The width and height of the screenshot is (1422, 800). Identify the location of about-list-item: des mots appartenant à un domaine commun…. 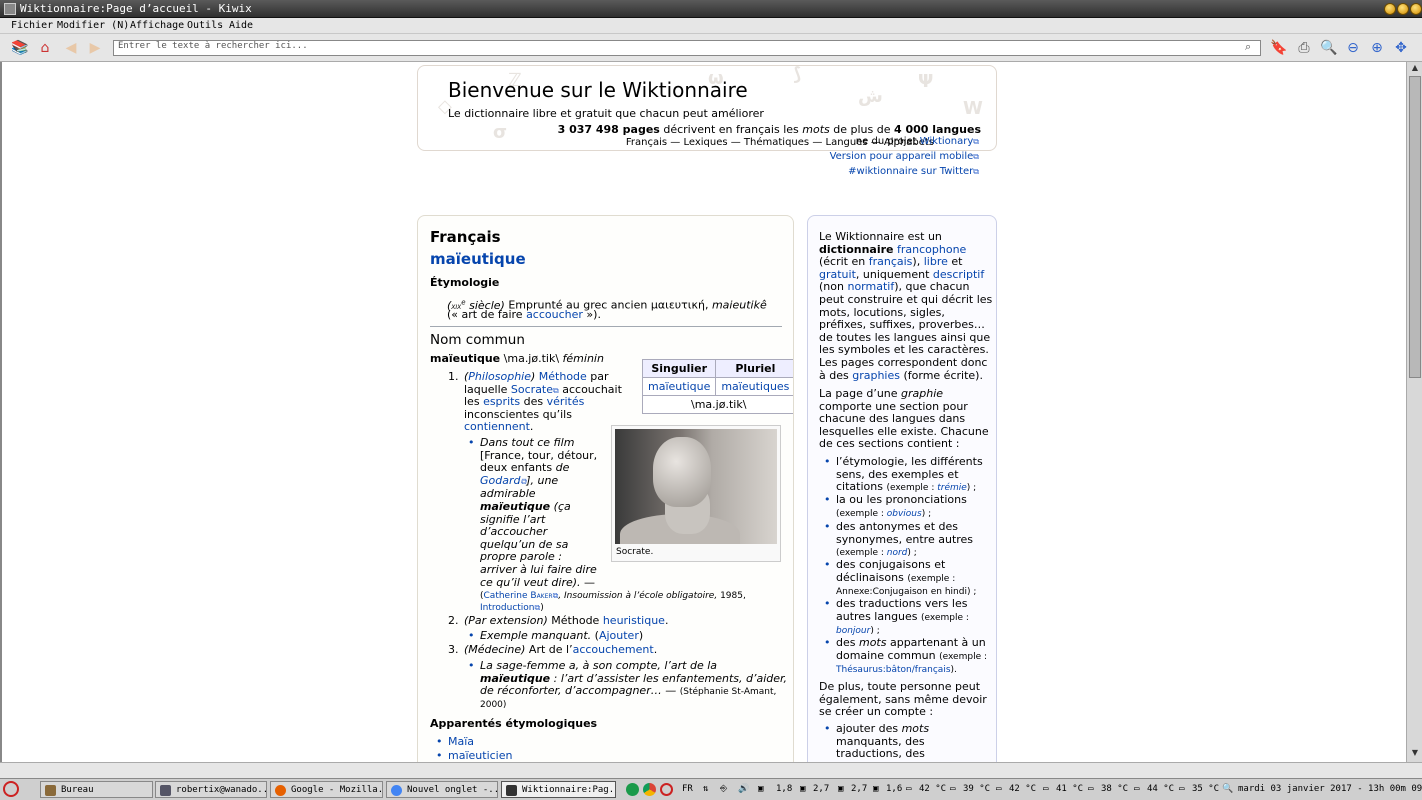
(911, 656).